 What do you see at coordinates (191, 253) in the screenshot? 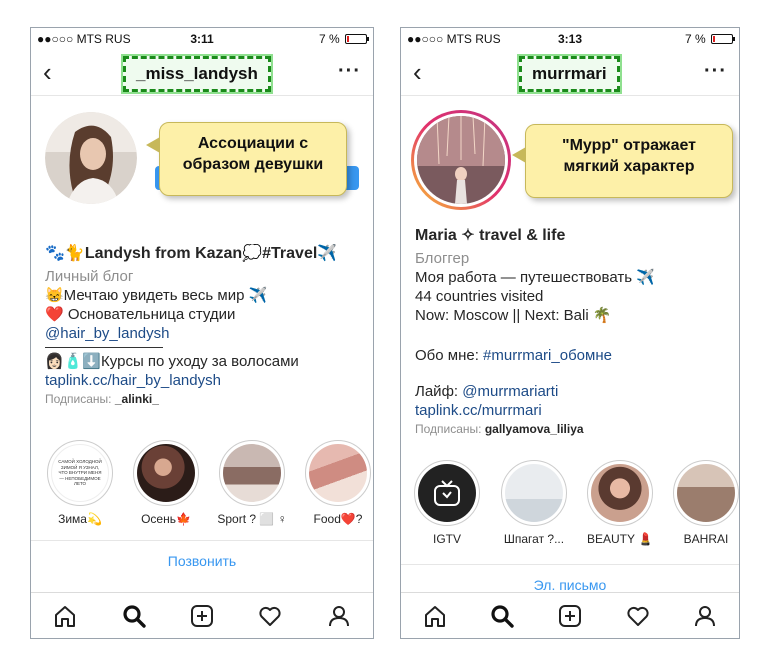
I see `bio-name: 🐾🐈Landysh from Kazan💭#Travel✈️` at bounding box center [191, 253].